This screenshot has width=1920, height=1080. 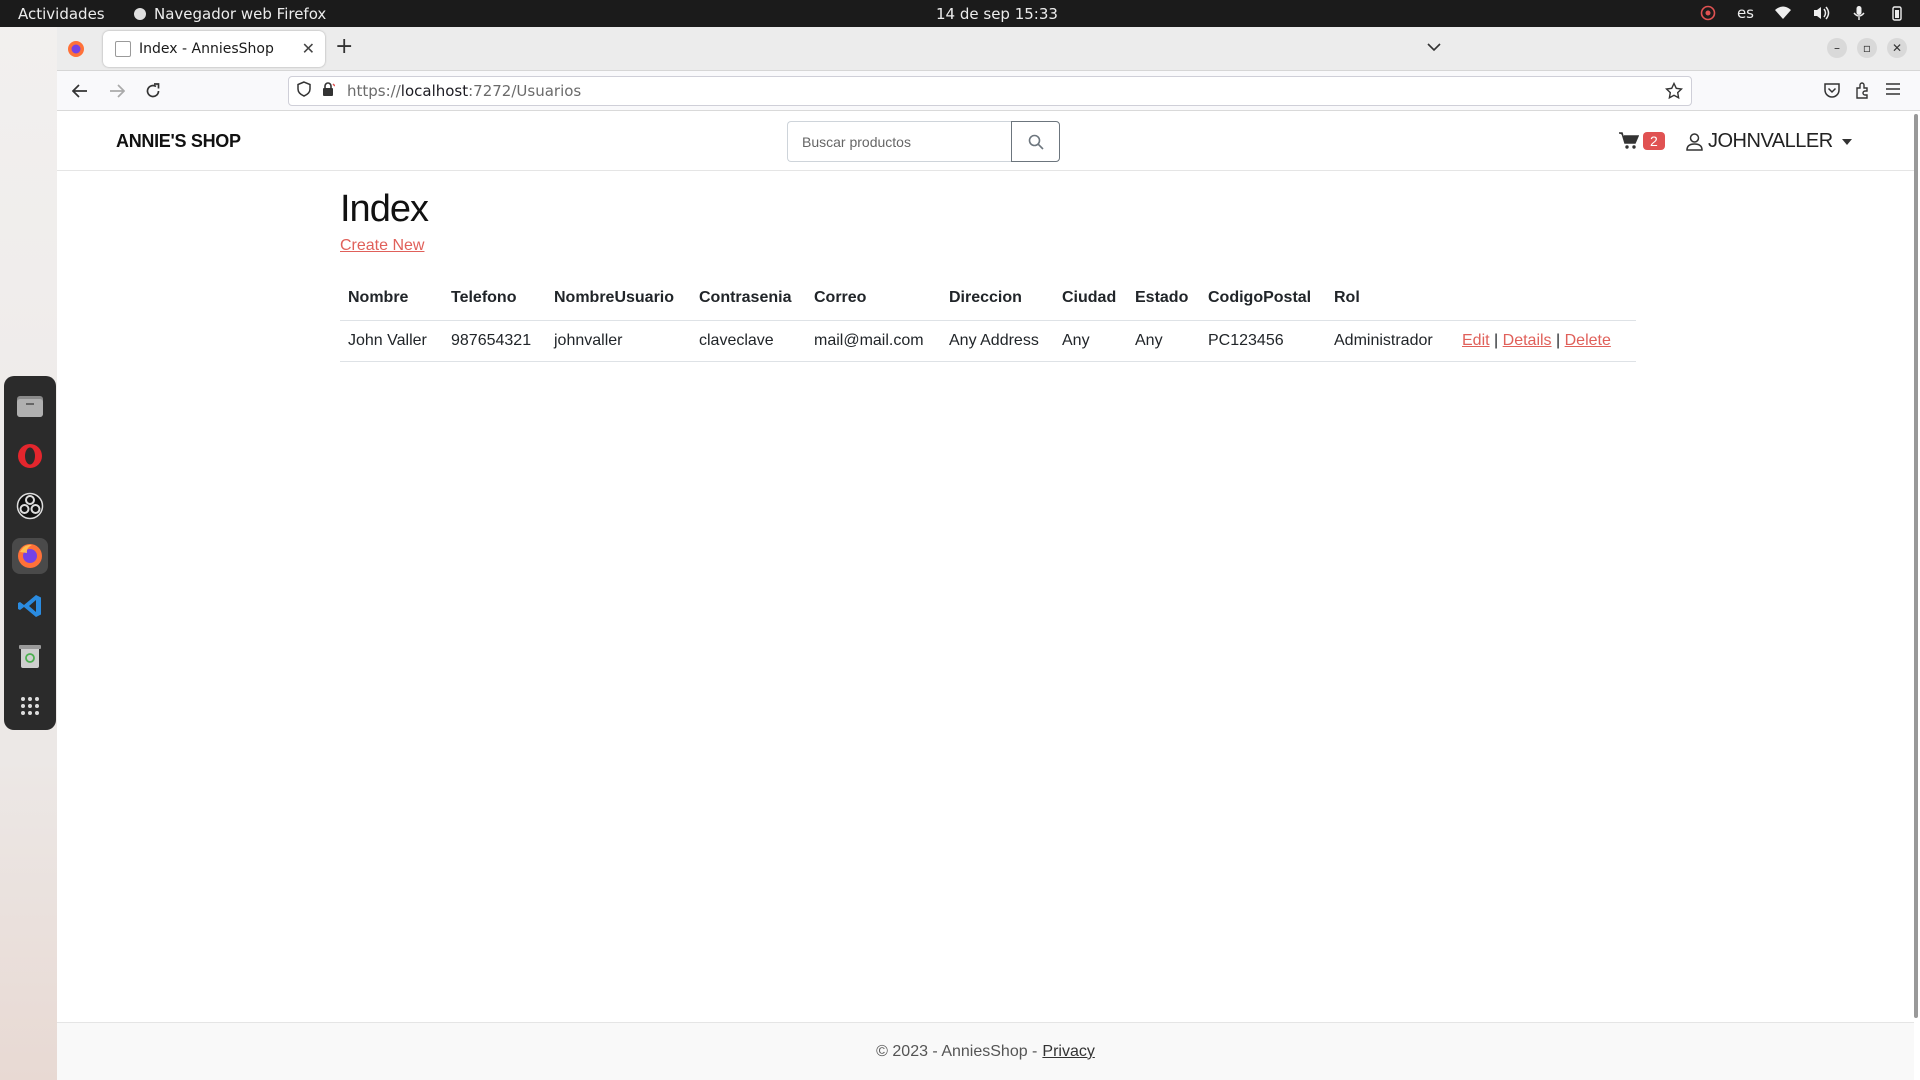 What do you see at coordinates (1708, 13) in the screenshot?
I see `chrome-remote-icon` at bounding box center [1708, 13].